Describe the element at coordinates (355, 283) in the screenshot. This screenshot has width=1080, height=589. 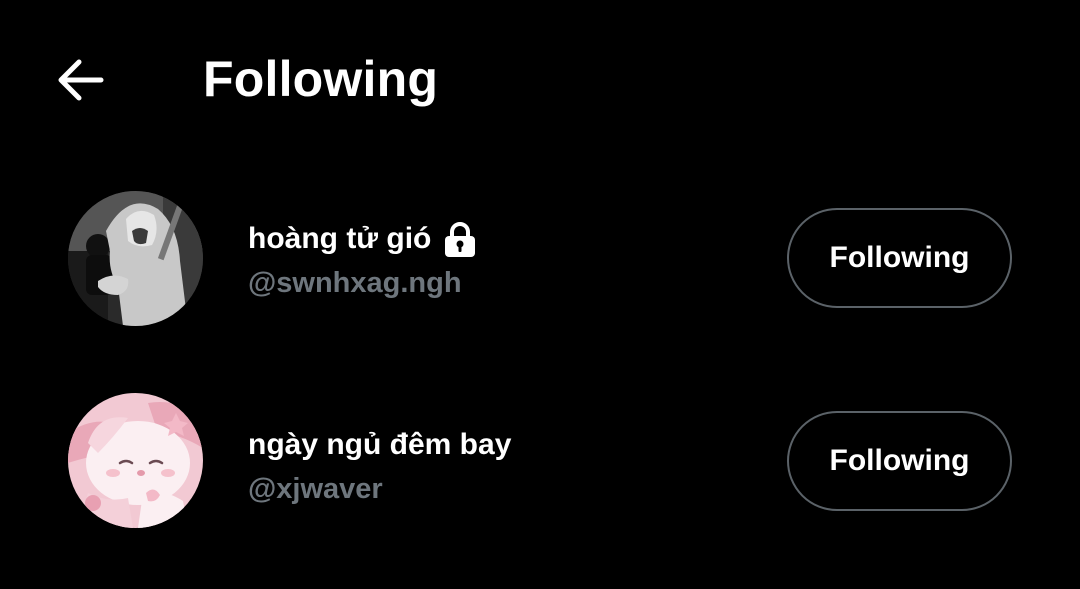
I see `username: @swnhxag.ngh` at that location.